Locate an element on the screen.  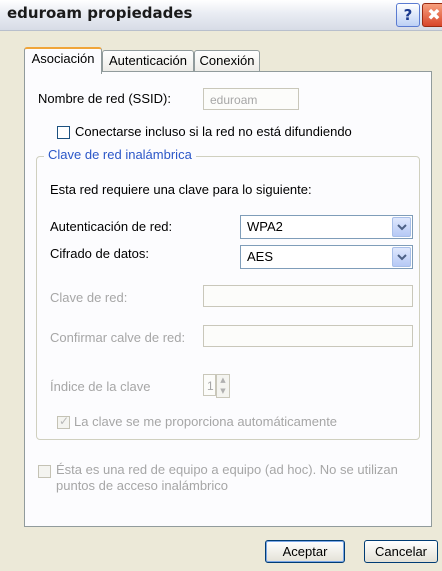
help-icon: ? is located at coordinates (408, 15).